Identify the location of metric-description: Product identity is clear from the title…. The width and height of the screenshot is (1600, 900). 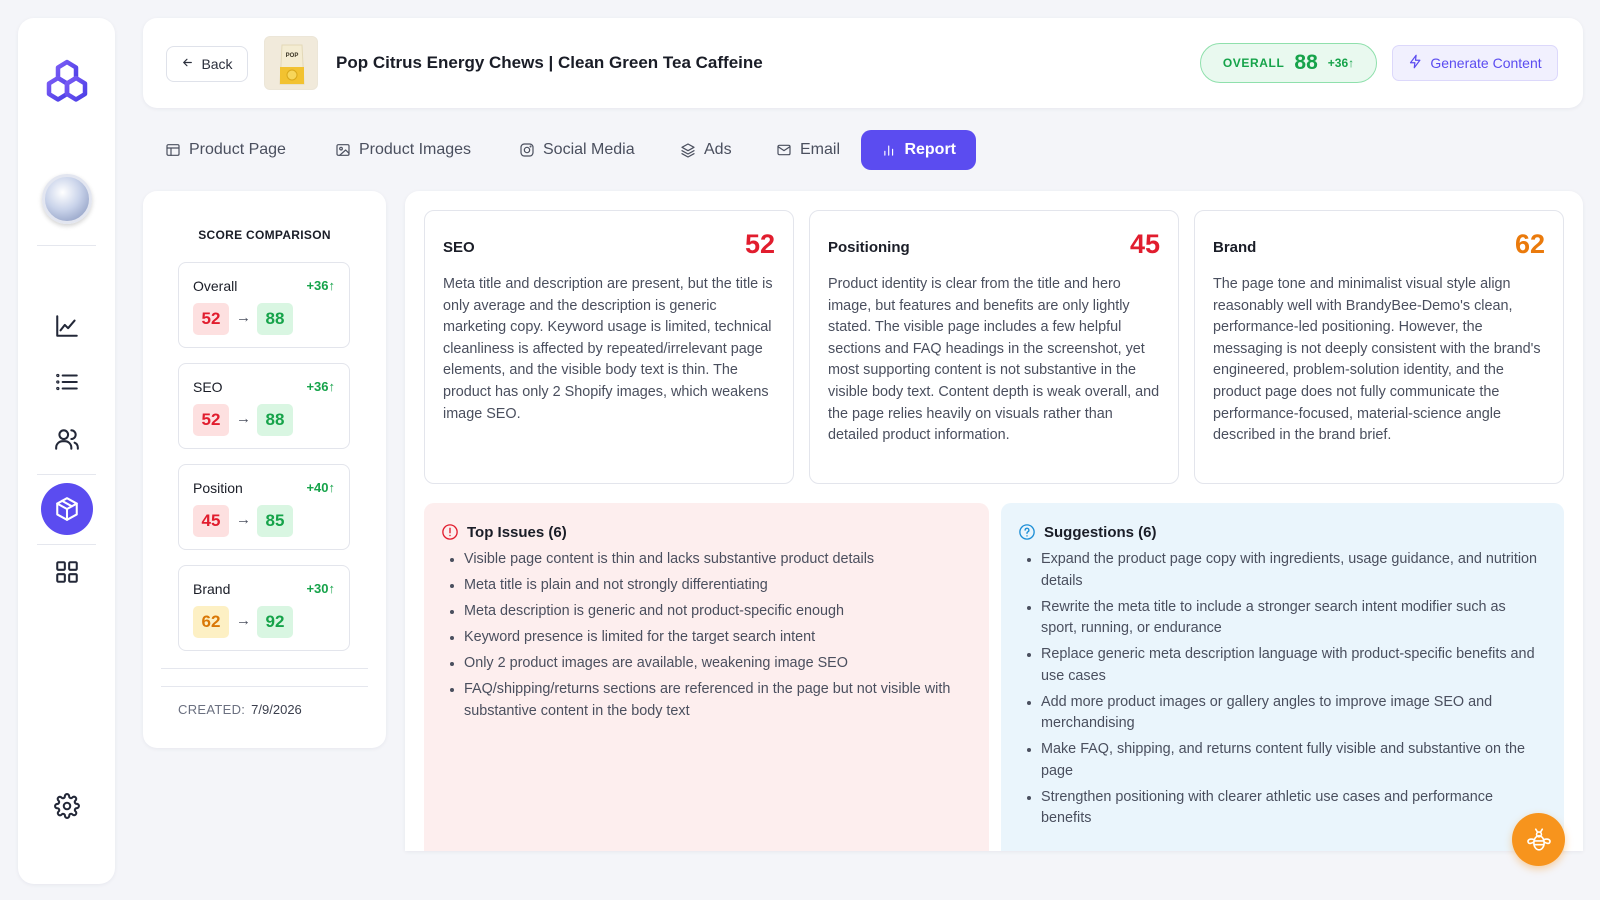
(994, 360).